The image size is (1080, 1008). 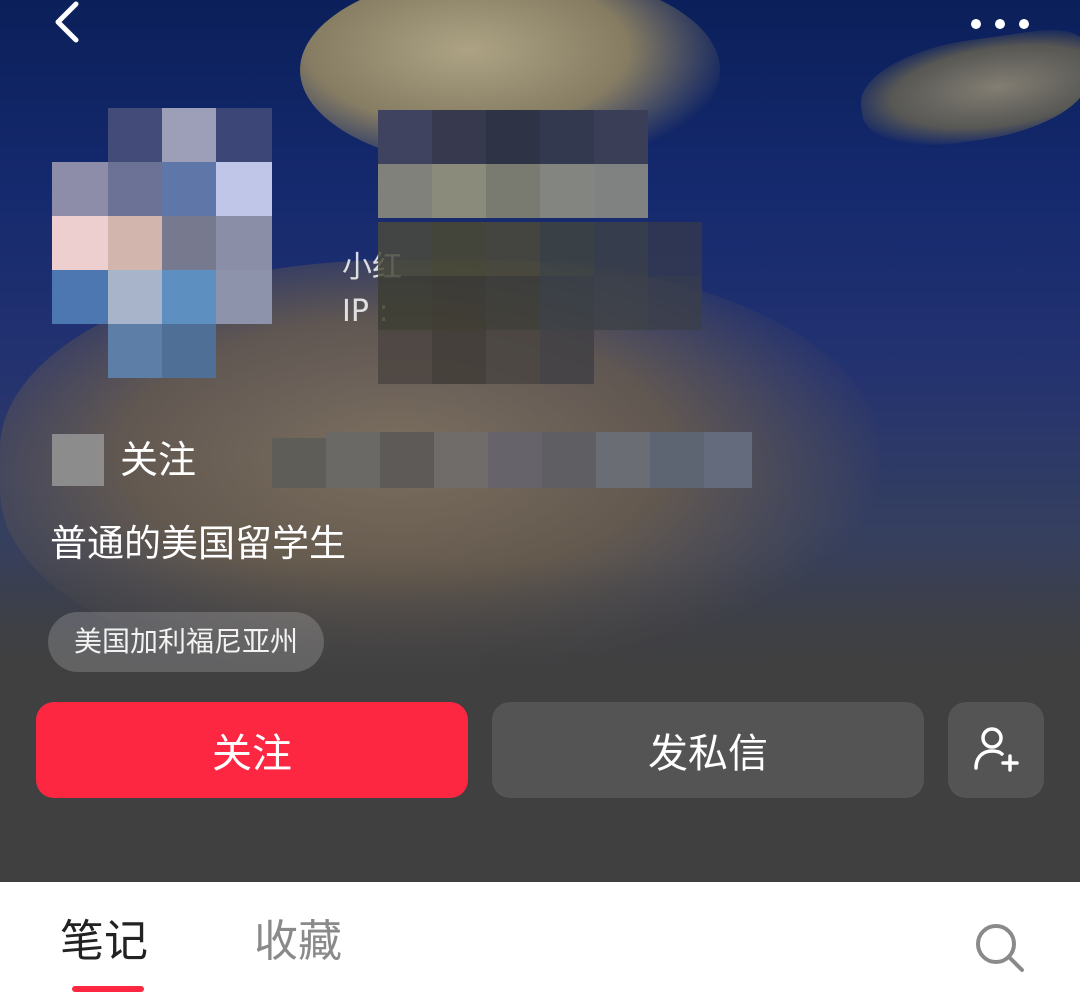 What do you see at coordinates (252, 754) in the screenshot?
I see `follow-button-label: 关注` at bounding box center [252, 754].